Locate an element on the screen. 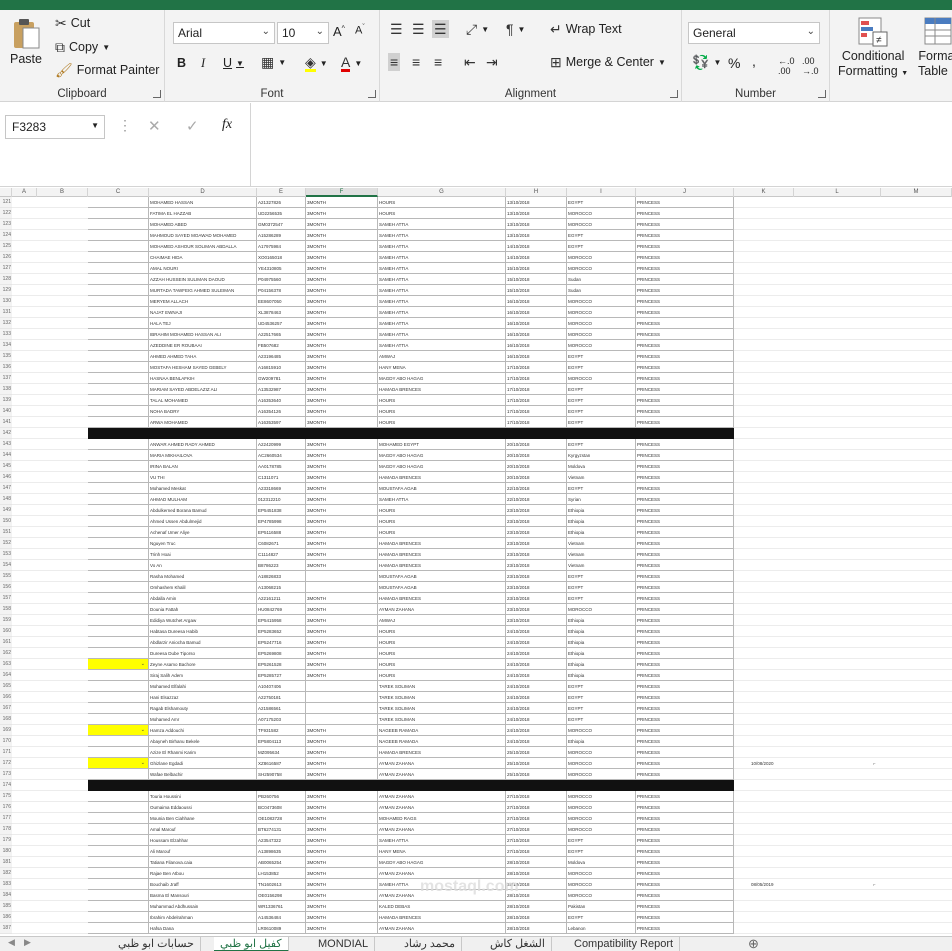 Image resolution: width=952 pixels, height=951 pixels. cell-g: NAGEEB RAMADA is located at coordinates (442, 730).